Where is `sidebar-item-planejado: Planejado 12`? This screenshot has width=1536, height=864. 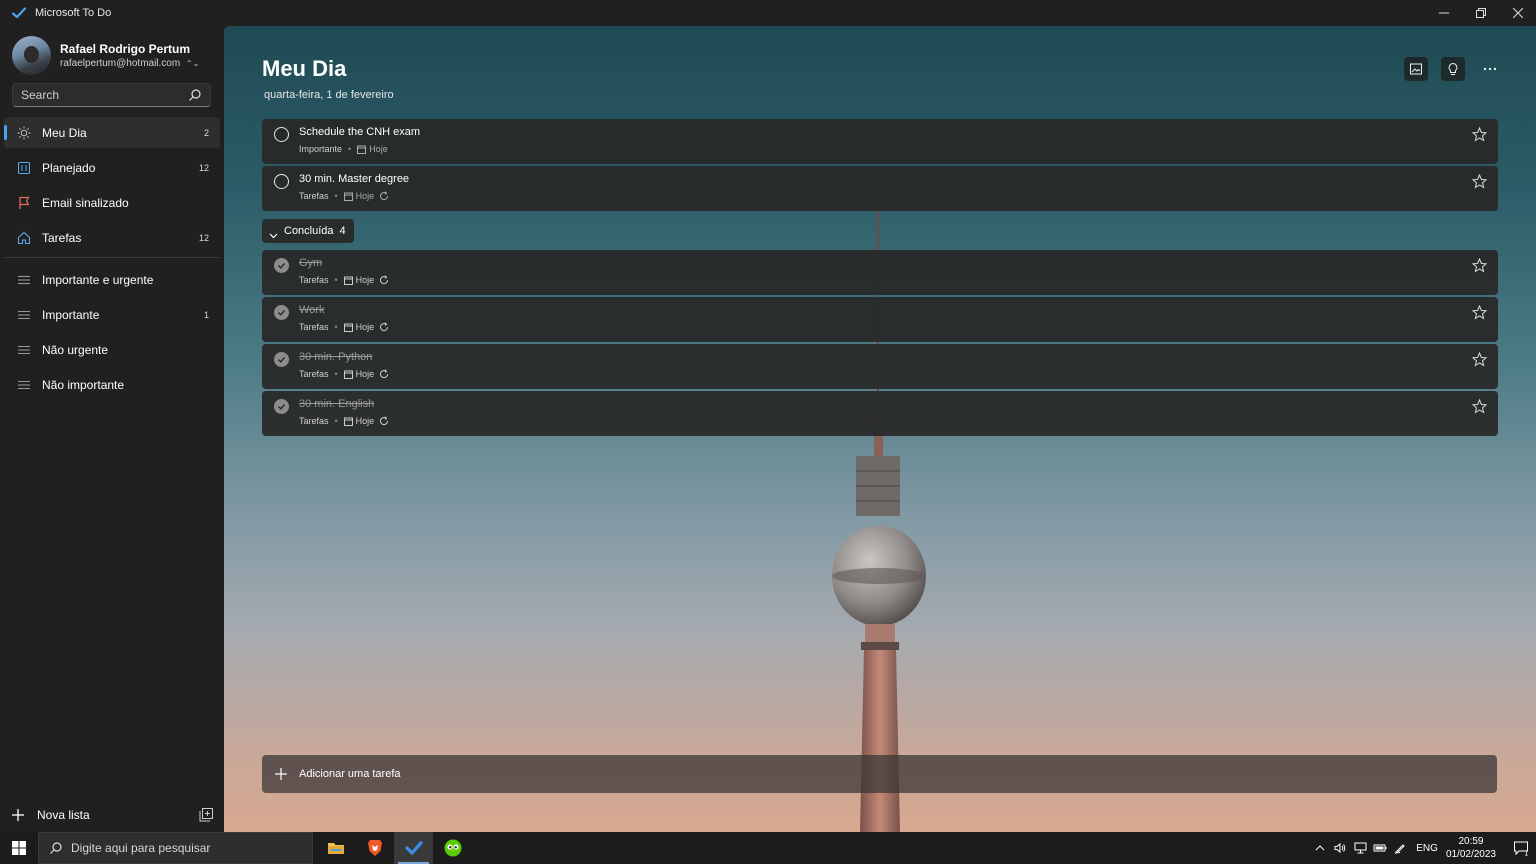 sidebar-item-planejado: Planejado 12 is located at coordinates (112, 167).